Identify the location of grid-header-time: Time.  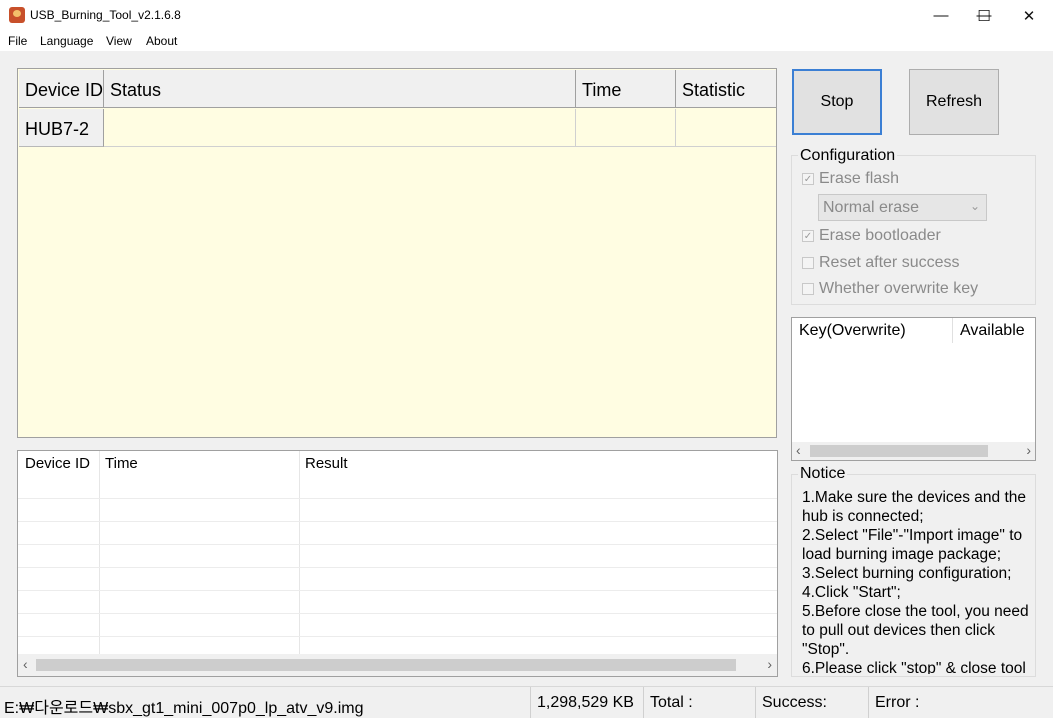
(626, 89).